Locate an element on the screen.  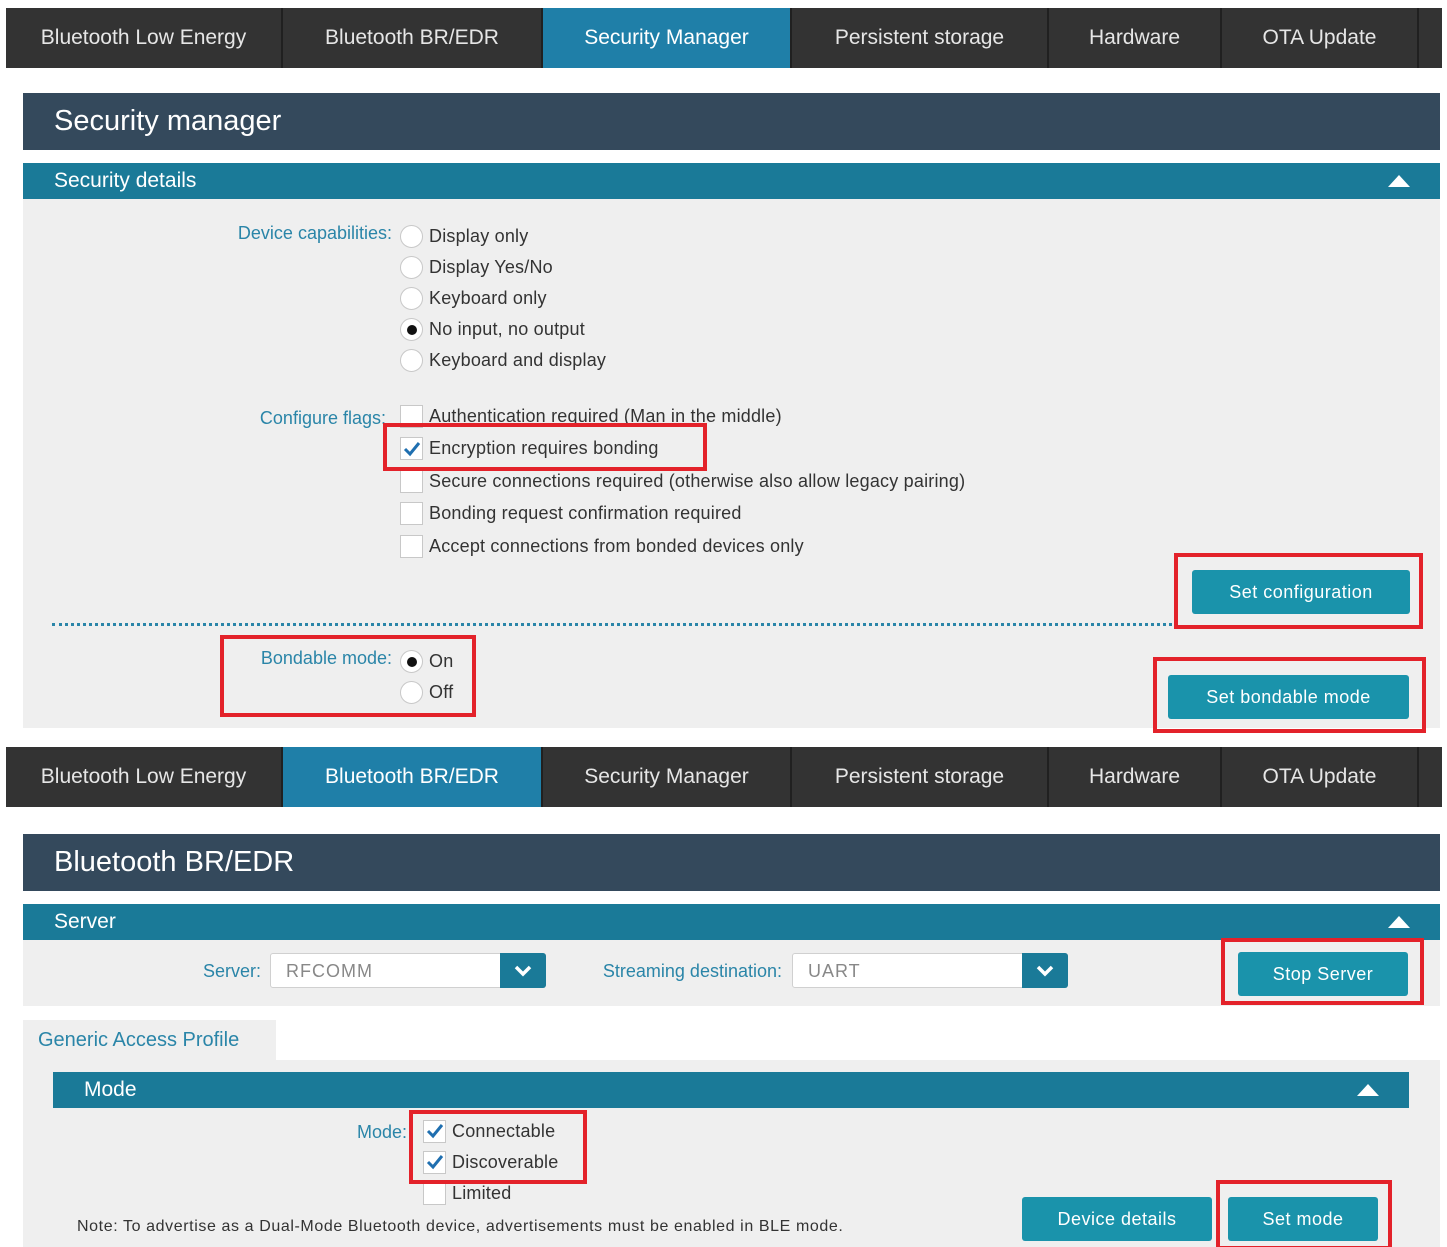
page-title: Security manager is located at coordinates (168, 121).